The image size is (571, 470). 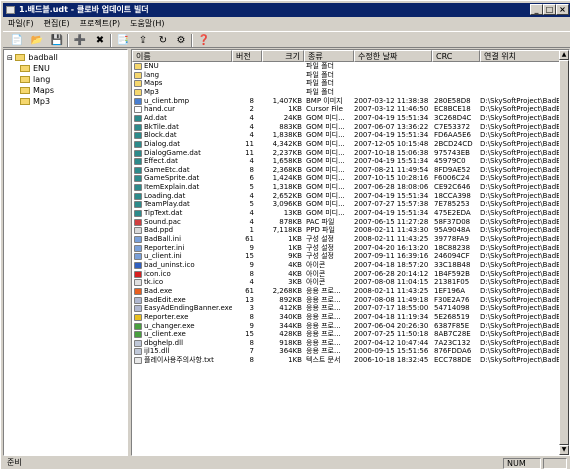 What do you see at coordinates (320, 247) in the screenshot?
I see `cell-type: 구성 설정` at bounding box center [320, 247].